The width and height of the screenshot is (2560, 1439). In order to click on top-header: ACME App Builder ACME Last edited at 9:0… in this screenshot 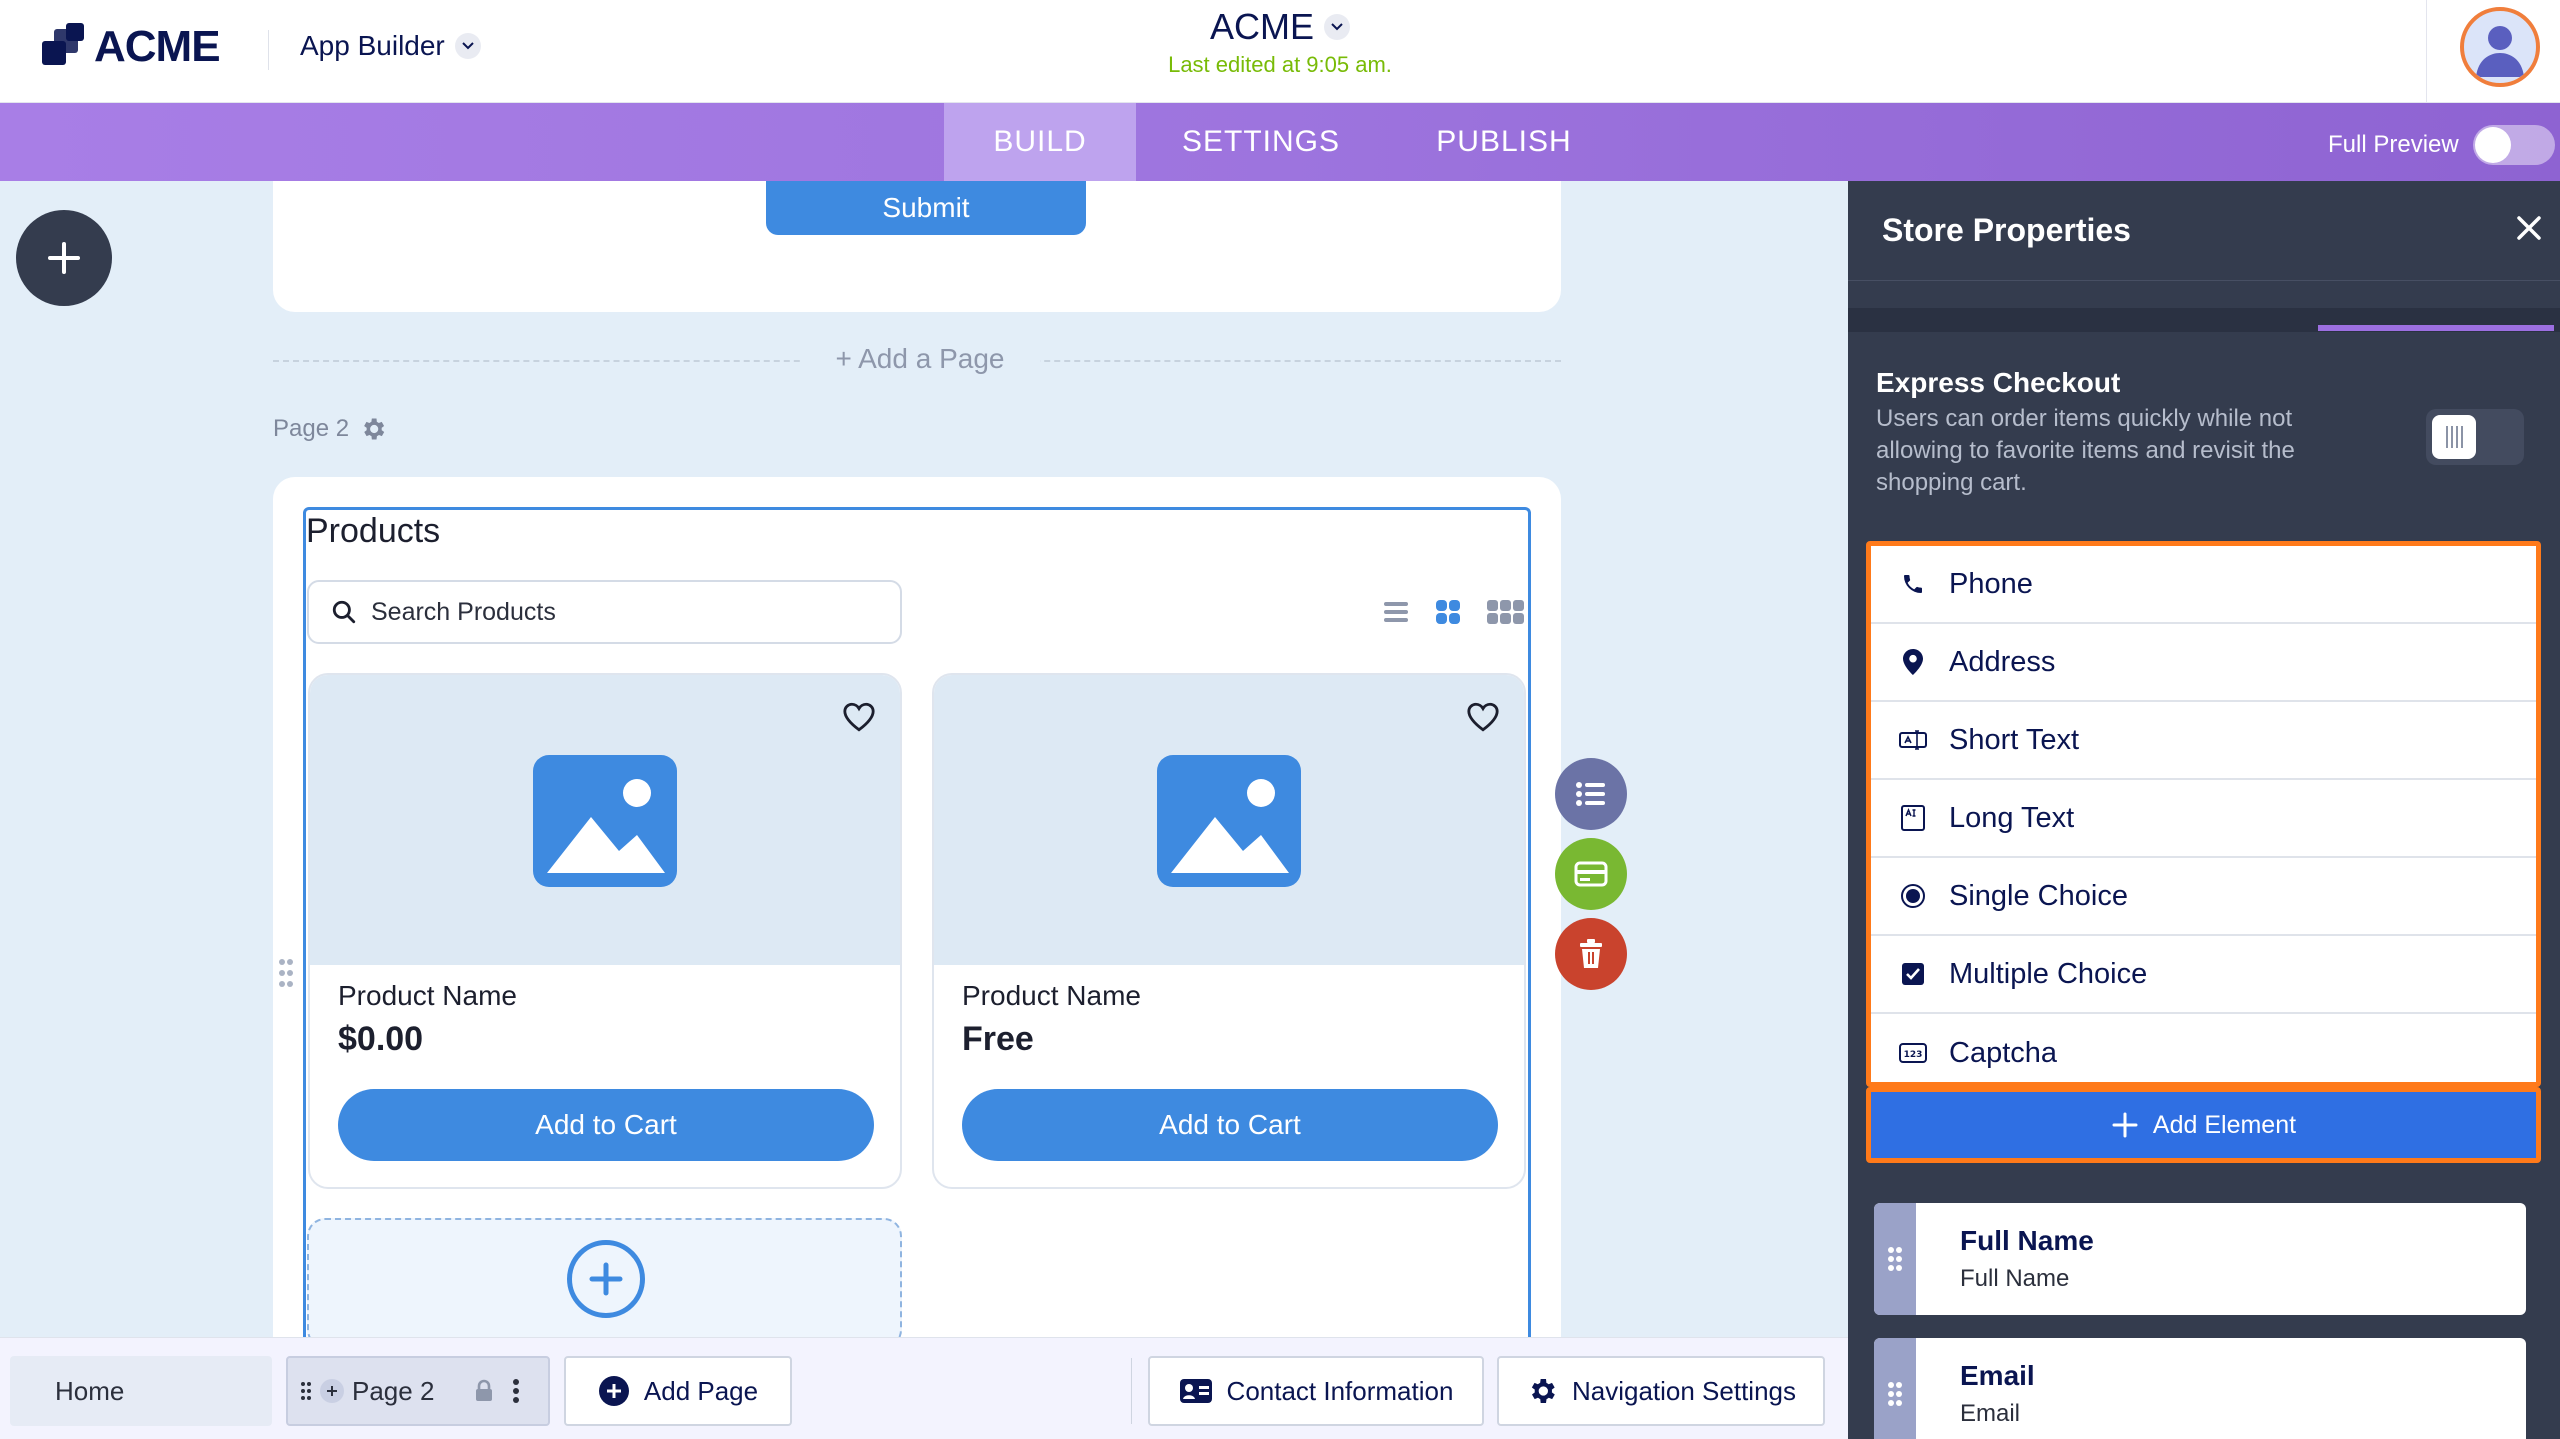, I will do `click(1280, 51)`.